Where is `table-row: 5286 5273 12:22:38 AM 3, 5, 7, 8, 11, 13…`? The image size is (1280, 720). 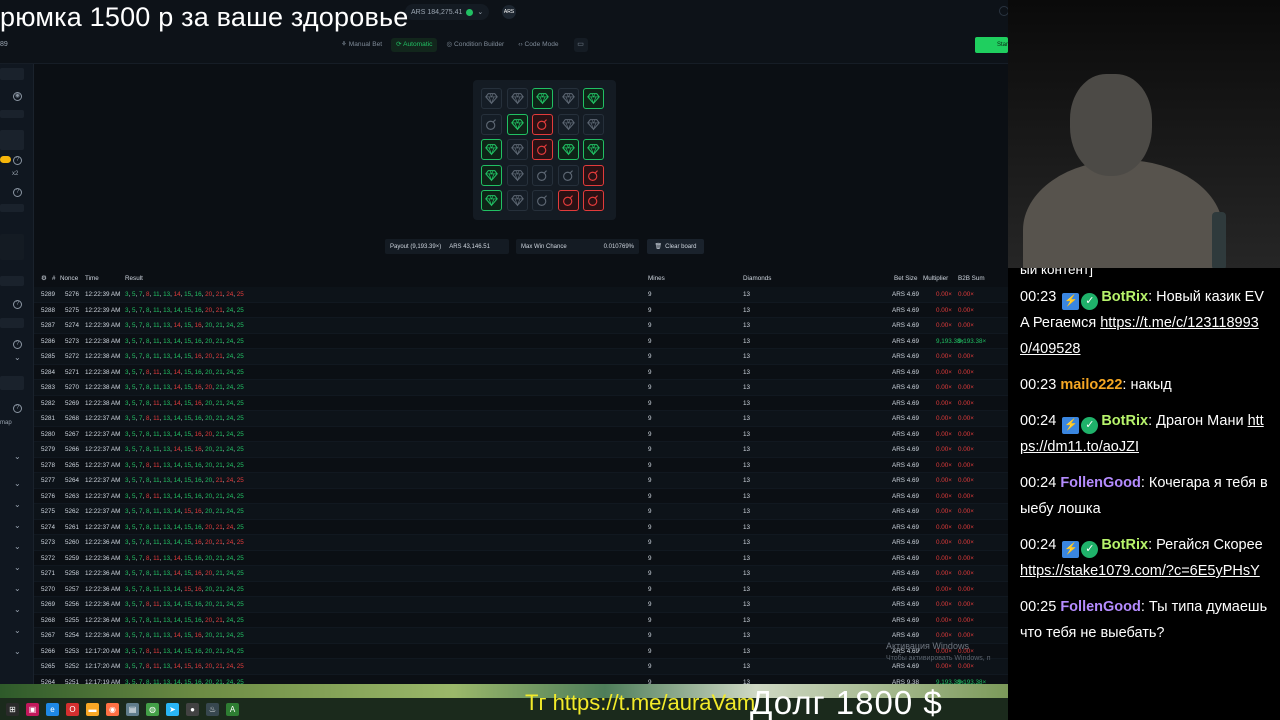 table-row: 5286 5273 12:22:38 AM 3, 5, 7, 8, 11, 13… is located at coordinates (521, 341).